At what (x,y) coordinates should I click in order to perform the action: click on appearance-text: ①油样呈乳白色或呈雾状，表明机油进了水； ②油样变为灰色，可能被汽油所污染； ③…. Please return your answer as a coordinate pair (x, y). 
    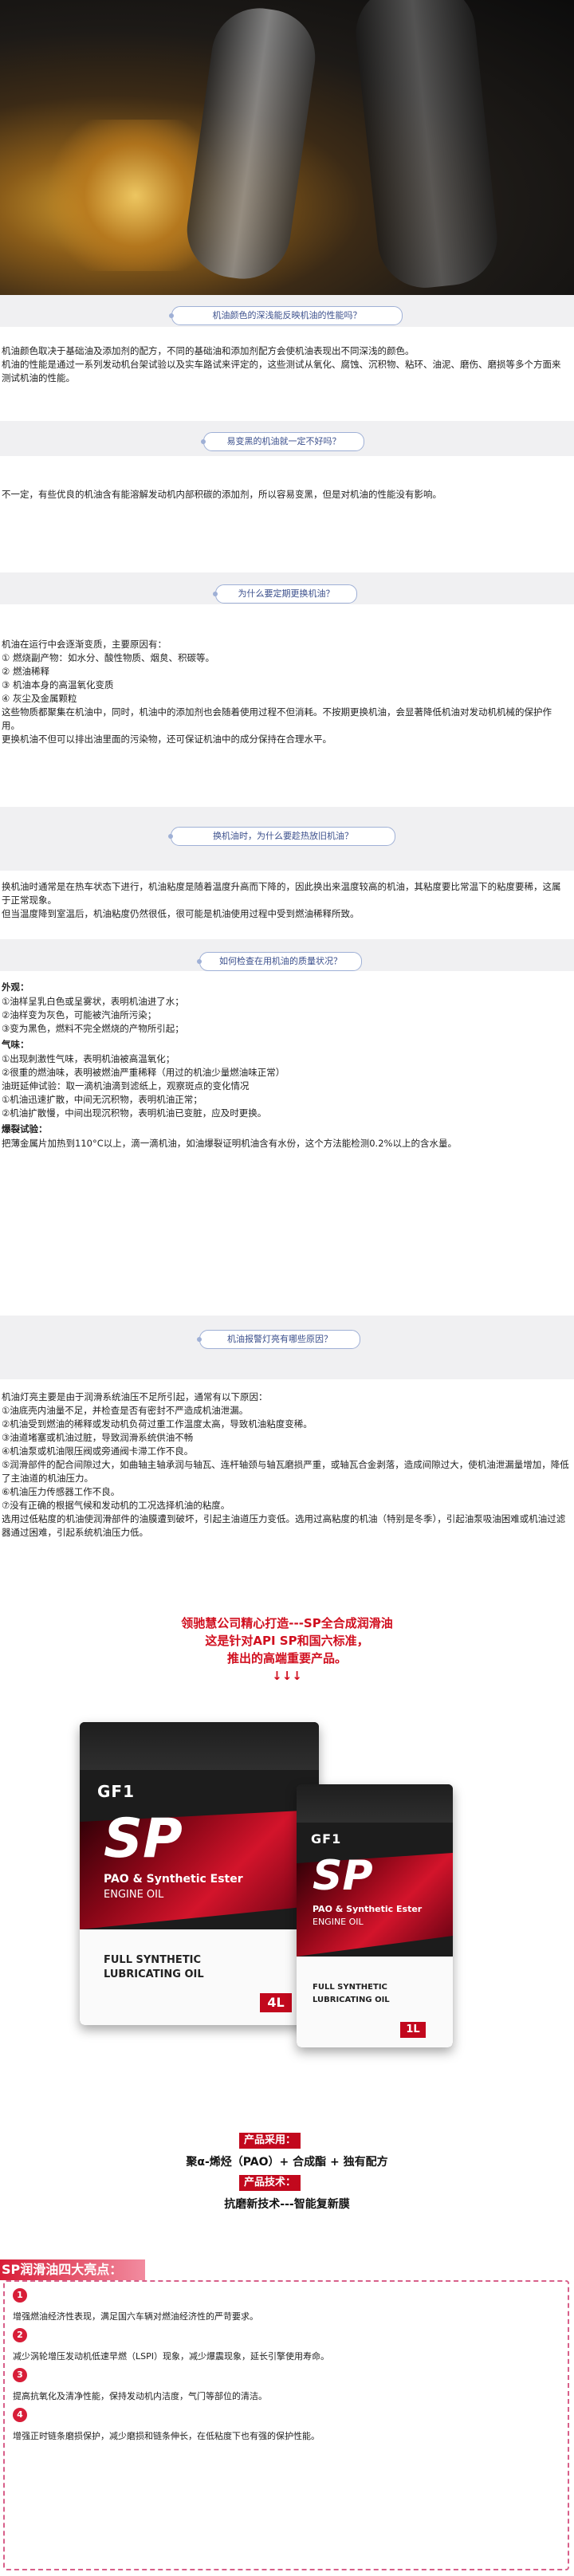
    Looking at the image, I should click on (93, 1015).